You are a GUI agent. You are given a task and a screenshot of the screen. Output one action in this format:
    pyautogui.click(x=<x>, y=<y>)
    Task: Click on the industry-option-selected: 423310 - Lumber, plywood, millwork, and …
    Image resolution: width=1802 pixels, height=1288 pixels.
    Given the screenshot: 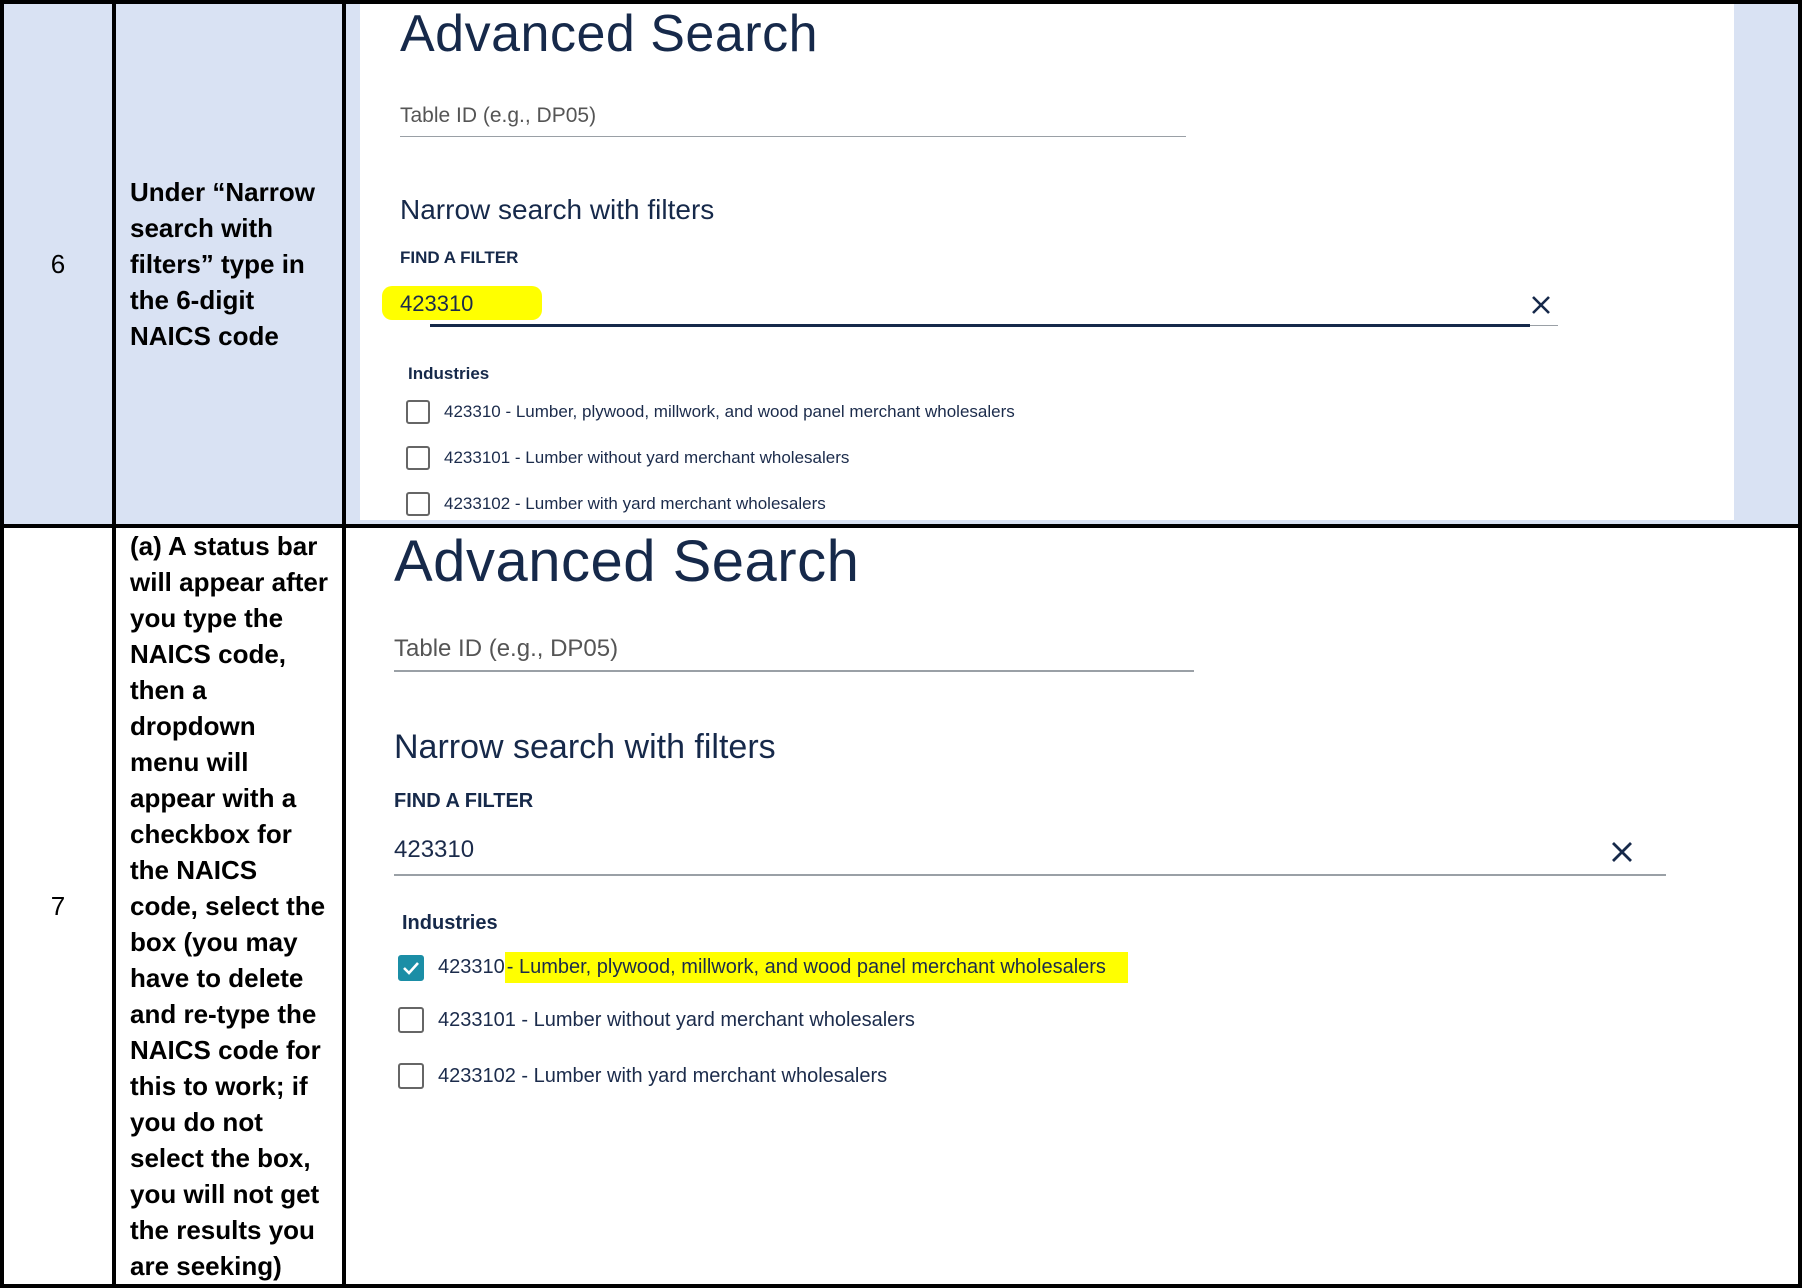 What is the action you would take?
    pyautogui.click(x=763, y=967)
    